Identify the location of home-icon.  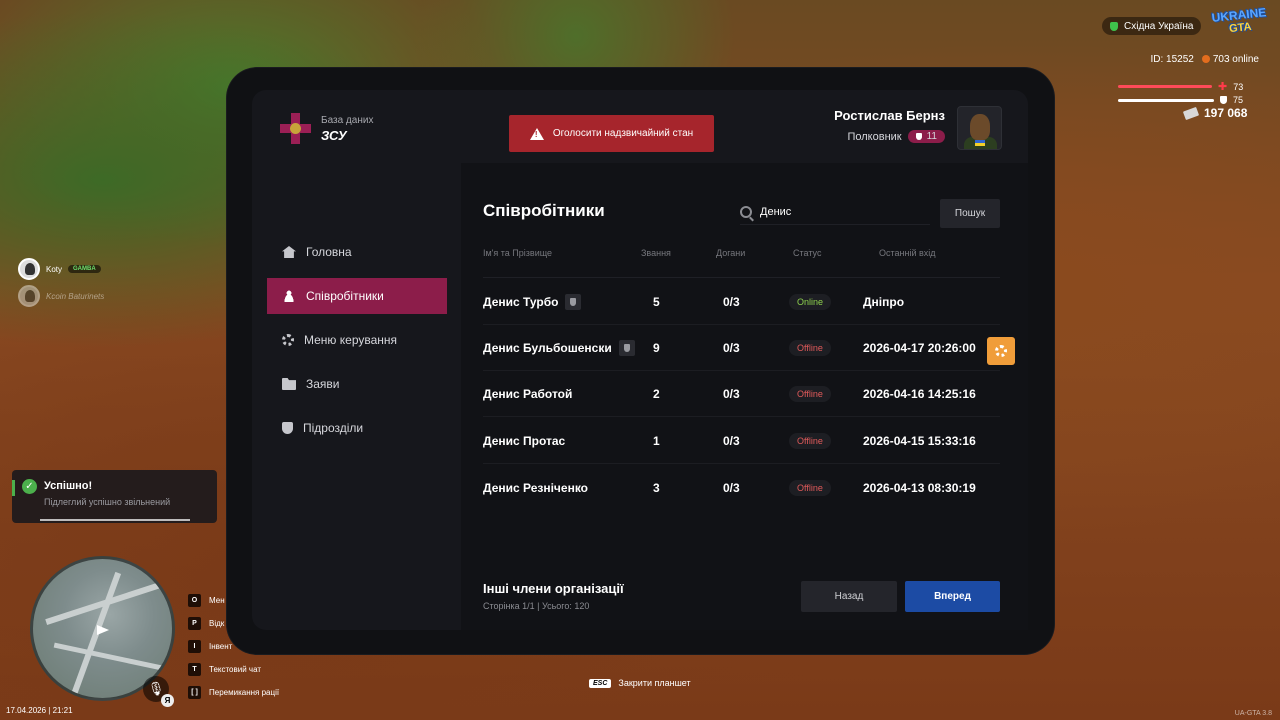
(289, 252).